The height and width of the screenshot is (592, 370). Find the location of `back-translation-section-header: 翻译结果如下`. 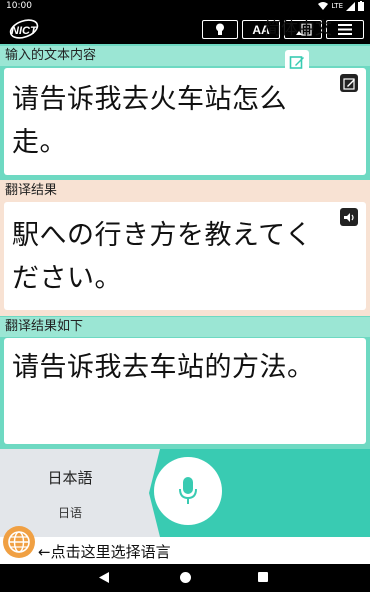

back-translation-section-header: 翻译结果如下 is located at coordinates (185, 327).